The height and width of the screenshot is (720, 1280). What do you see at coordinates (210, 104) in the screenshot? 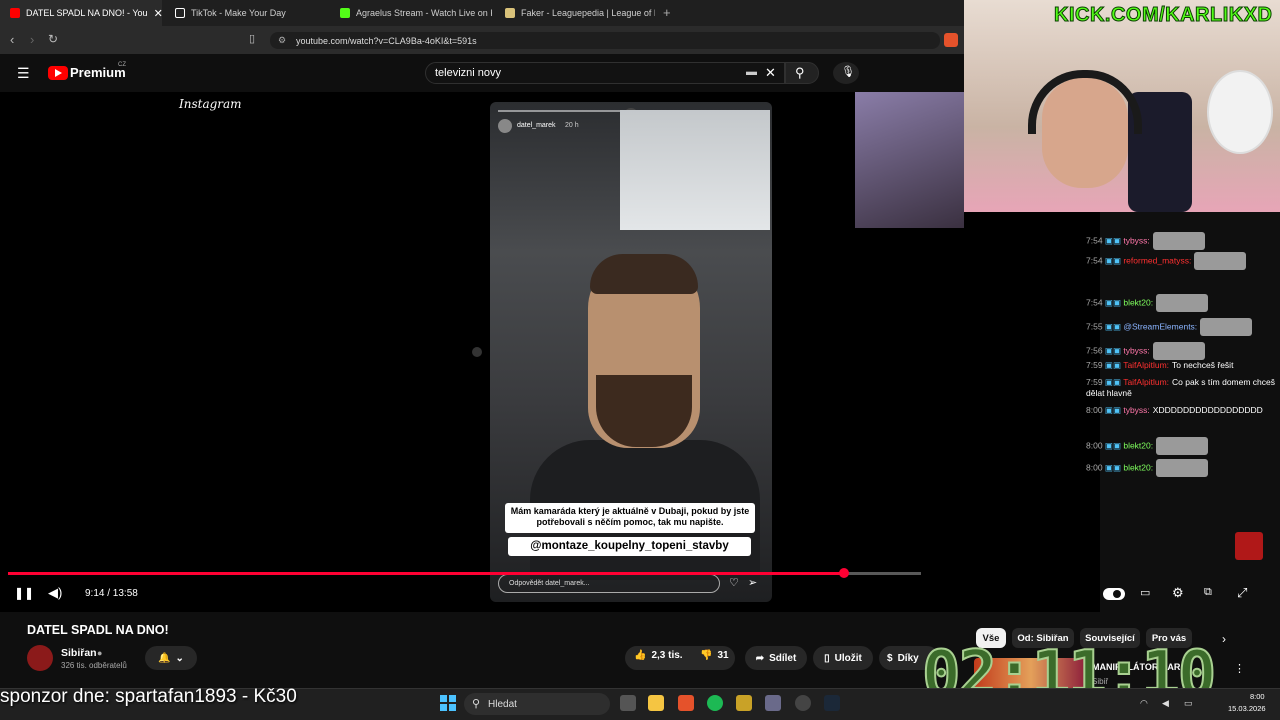
I see `instagram-label: Instagram` at bounding box center [210, 104].